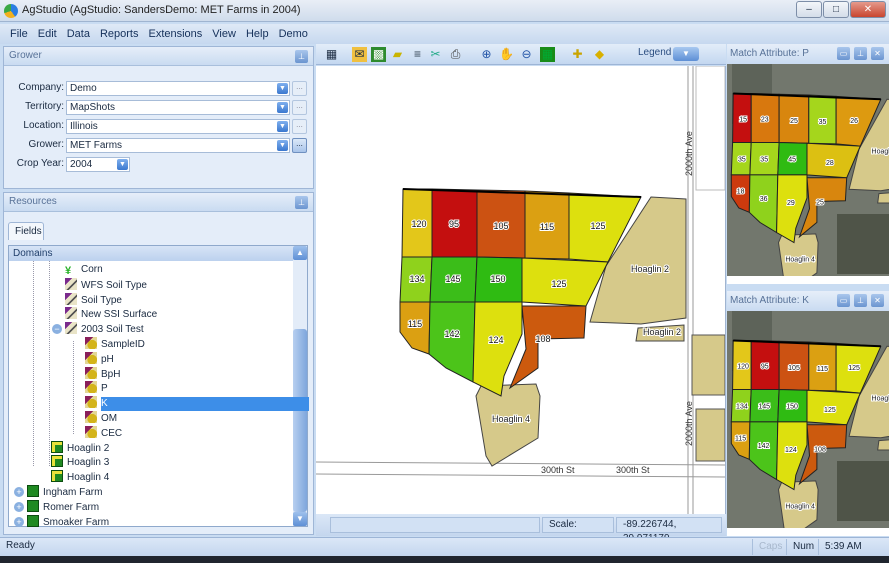  Describe the element at coordinates (359, 54) in the screenshot. I see `open-layer-icon: ✉` at that location.